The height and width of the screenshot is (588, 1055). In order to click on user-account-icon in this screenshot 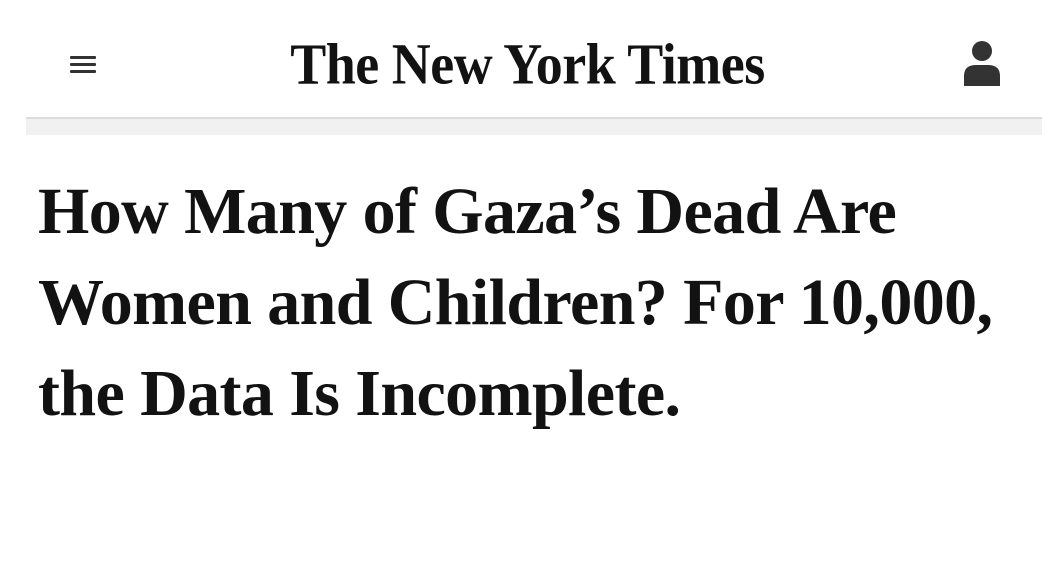, I will do `click(982, 63)`.